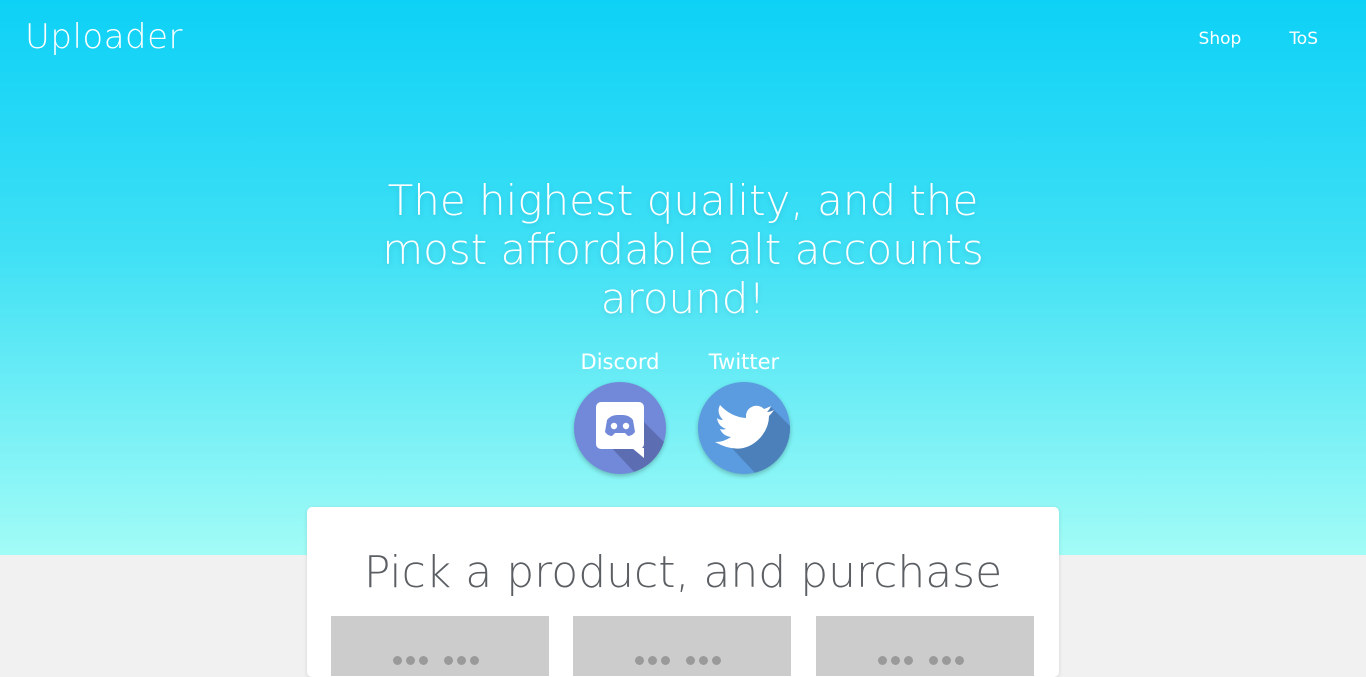 Image resolution: width=1366 pixels, height=677 pixels. What do you see at coordinates (104, 37) in the screenshot?
I see `brand-logo: Uploader` at bounding box center [104, 37].